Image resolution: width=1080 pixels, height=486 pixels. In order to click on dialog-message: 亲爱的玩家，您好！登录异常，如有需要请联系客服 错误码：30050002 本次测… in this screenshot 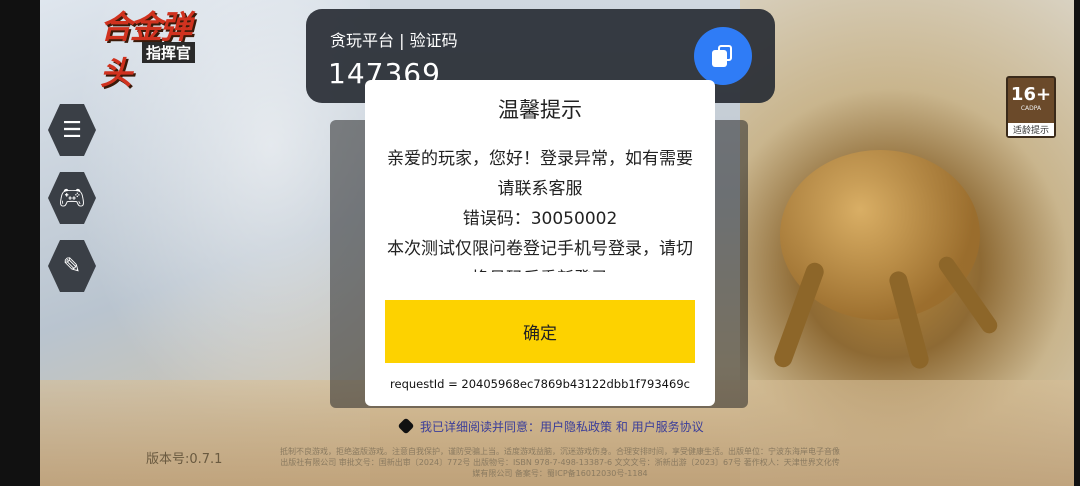, I will do `click(540, 208)`.